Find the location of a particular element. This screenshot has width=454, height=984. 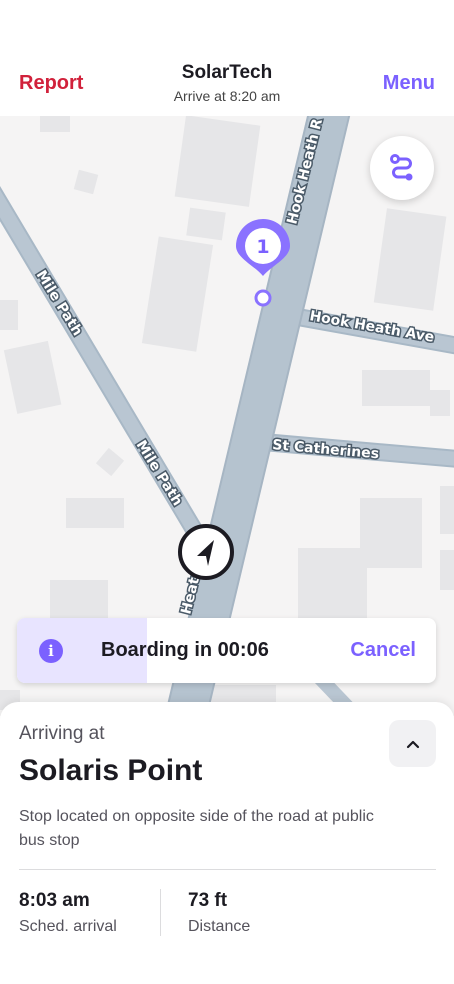

menu-button: Menu is located at coordinates (409, 83).